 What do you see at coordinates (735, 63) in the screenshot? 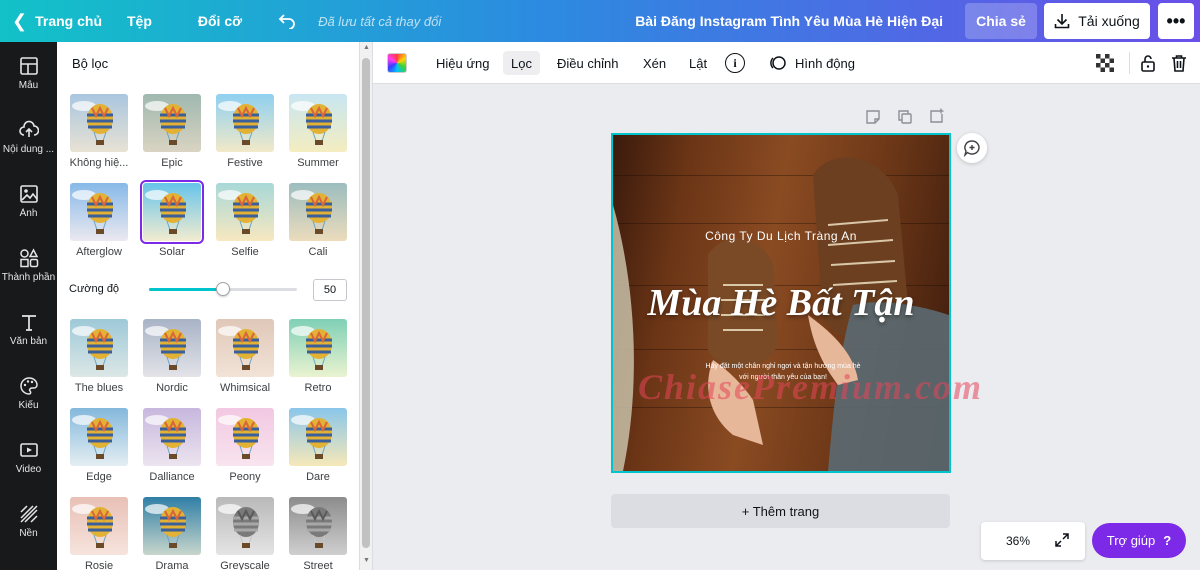
I see `info-icon: i` at bounding box center [735, 63].